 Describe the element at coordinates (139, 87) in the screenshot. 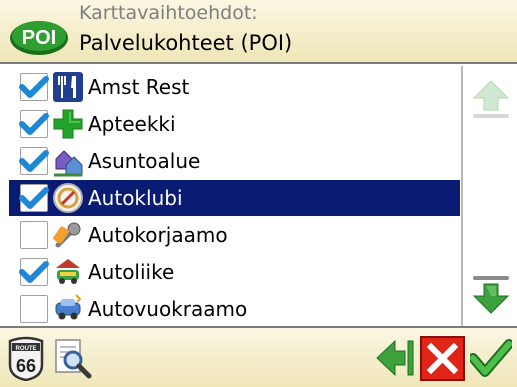

I see `list-item-label: Amst Rest` at that location.